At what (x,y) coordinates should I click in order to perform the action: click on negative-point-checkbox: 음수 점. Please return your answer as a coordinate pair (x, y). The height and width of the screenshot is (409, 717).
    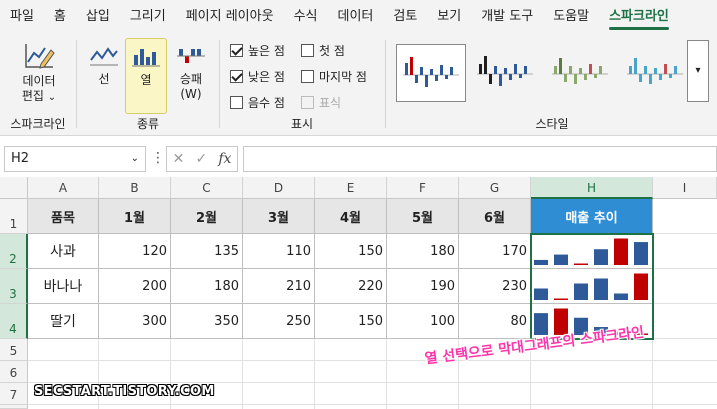
    Looking at the image, I should click on (257, 102).